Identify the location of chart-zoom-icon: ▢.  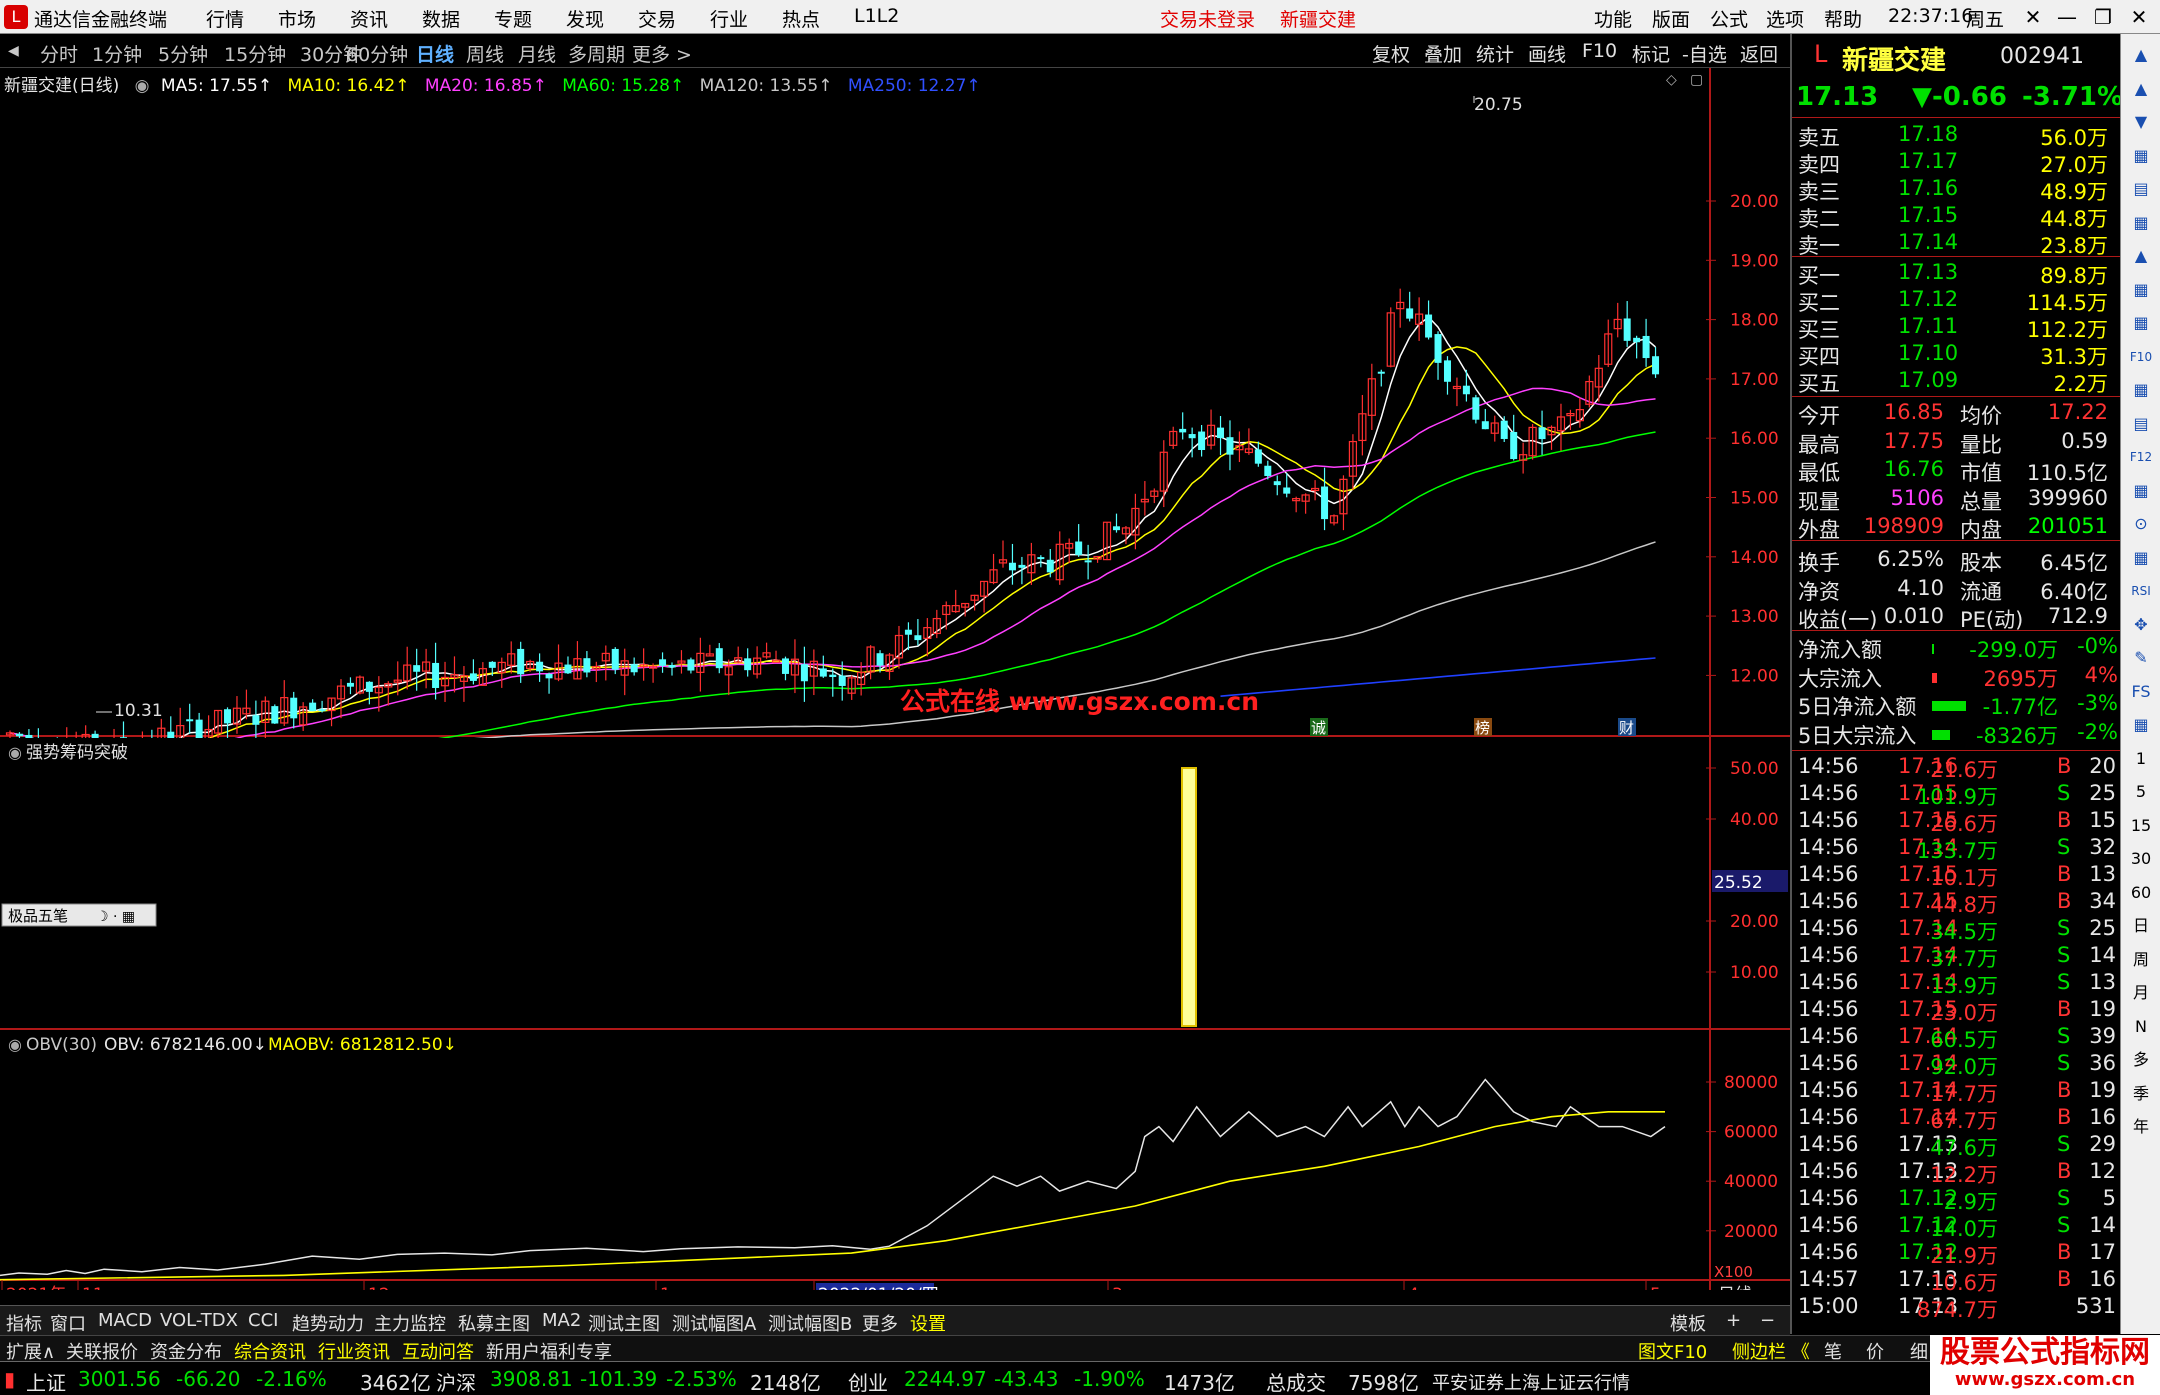
(1696, 80).